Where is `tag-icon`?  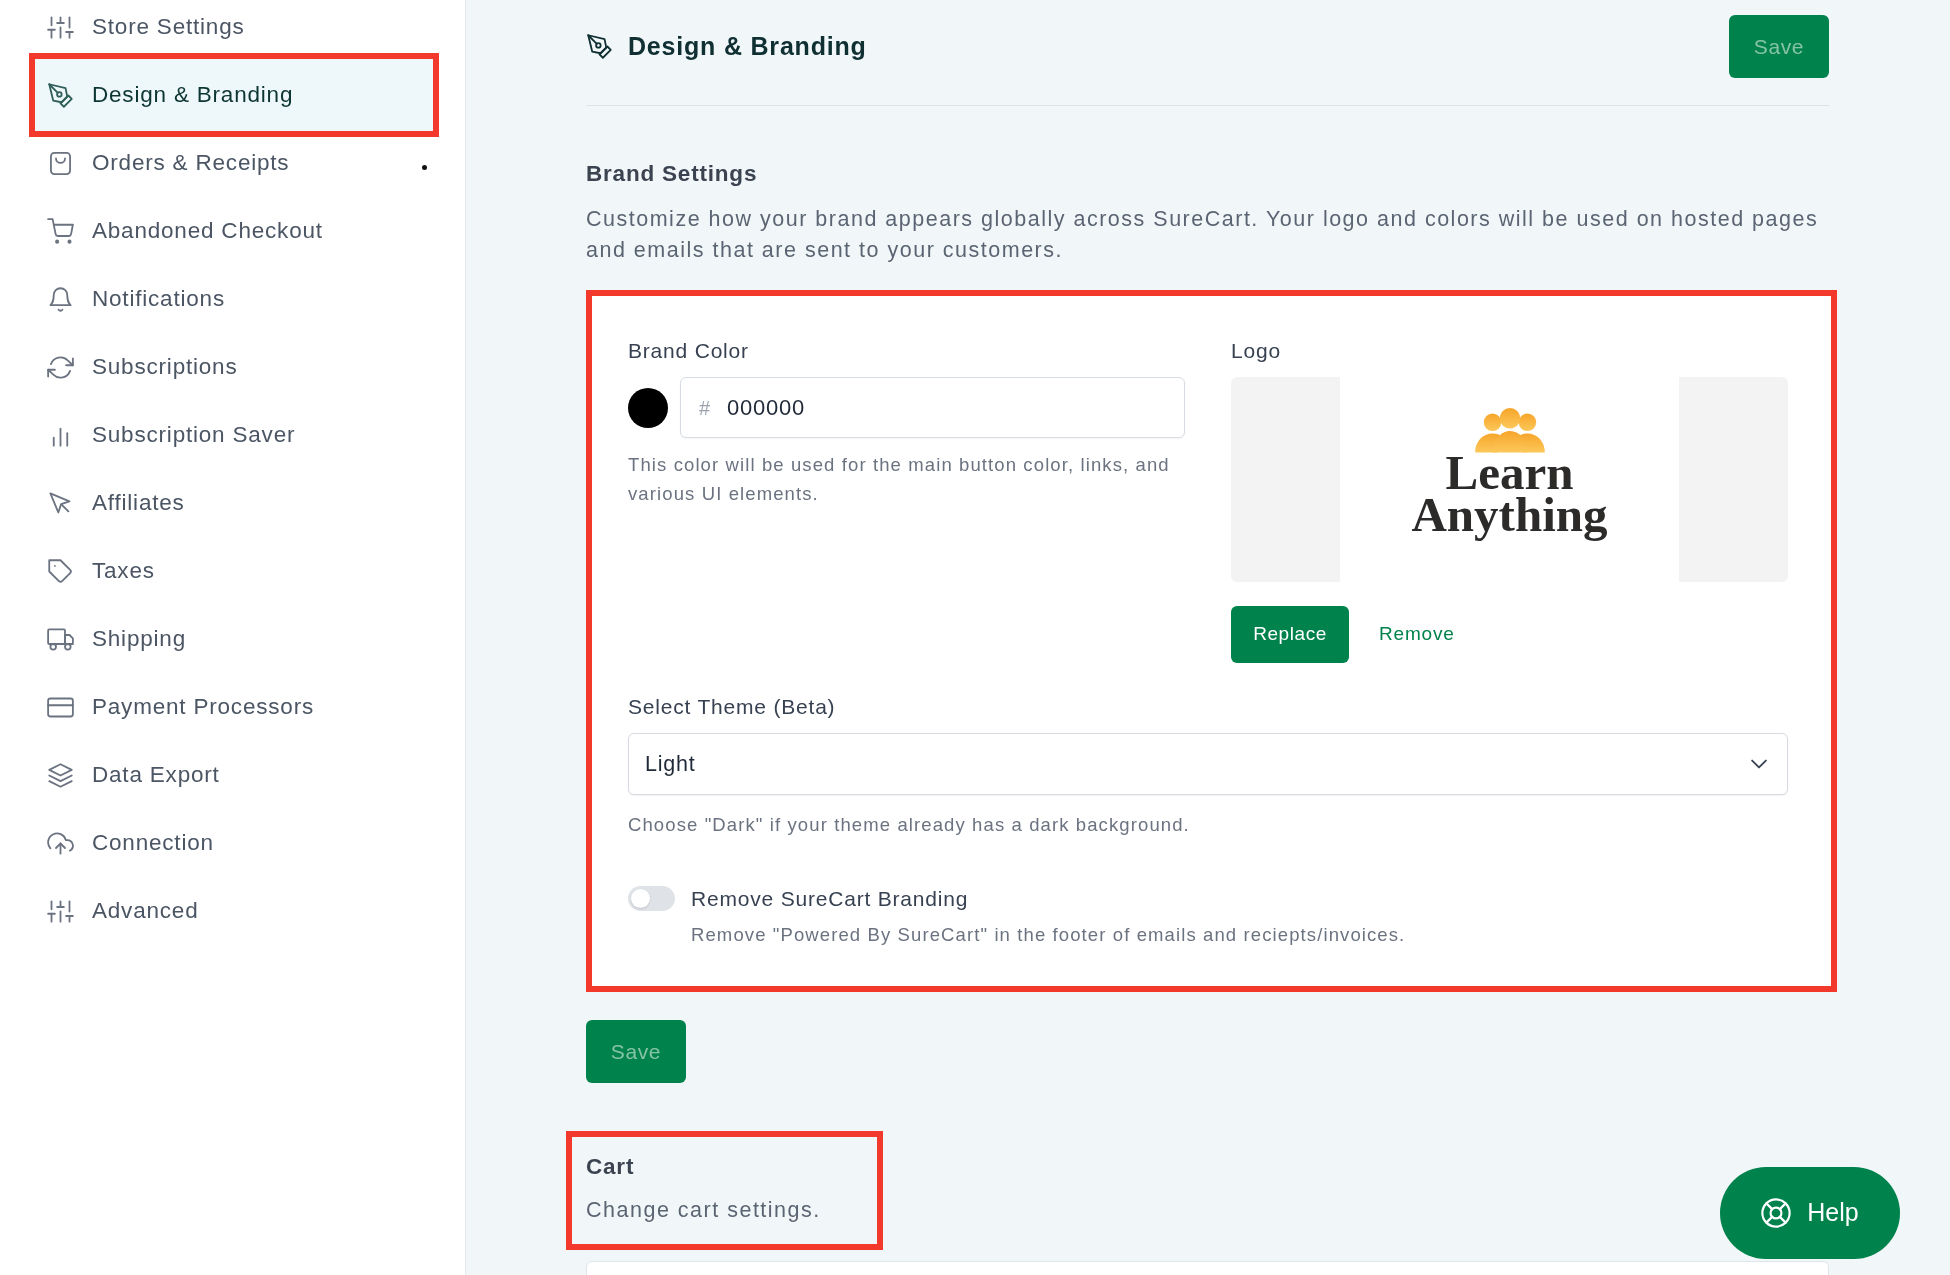
tag-icon is located at coordinates (60, 571).